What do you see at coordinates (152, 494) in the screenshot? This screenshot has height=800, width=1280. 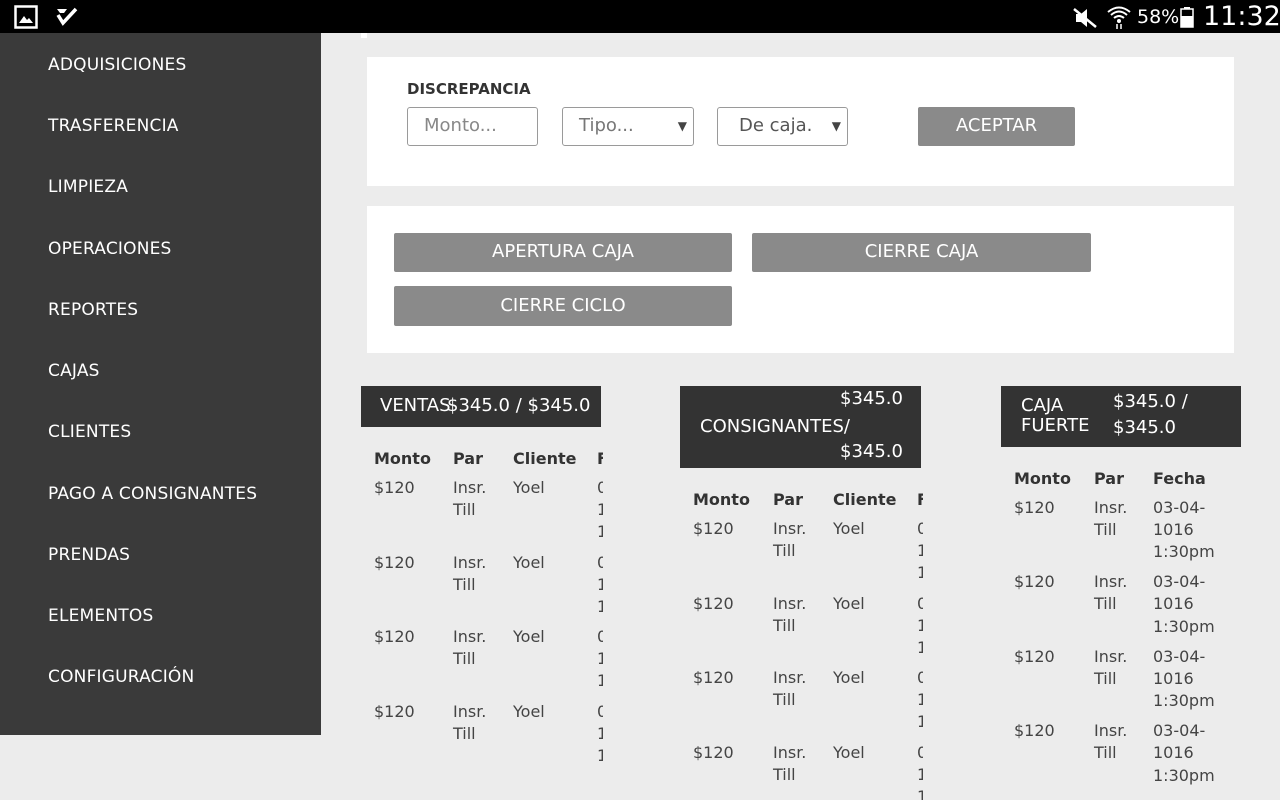 I see `drawer-item-pago-a-consignantes: PAGO A CONSIGNANTES` at bounding box center [152, 494].